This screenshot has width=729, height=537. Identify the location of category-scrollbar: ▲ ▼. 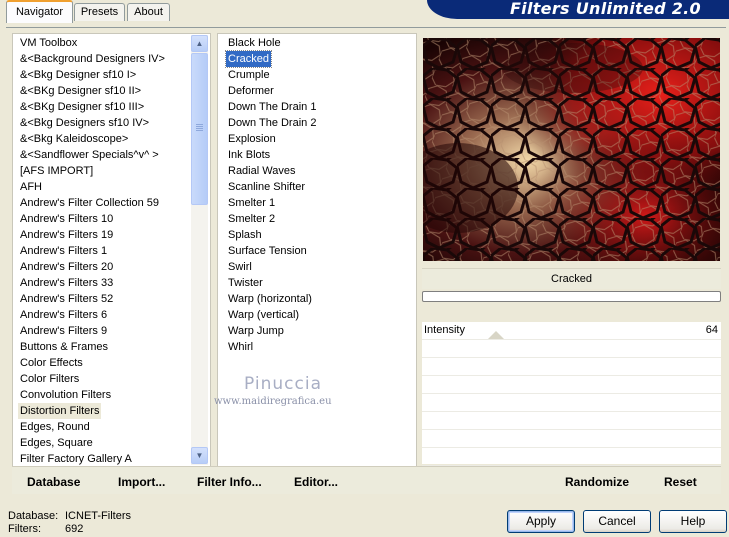
(199, 250).